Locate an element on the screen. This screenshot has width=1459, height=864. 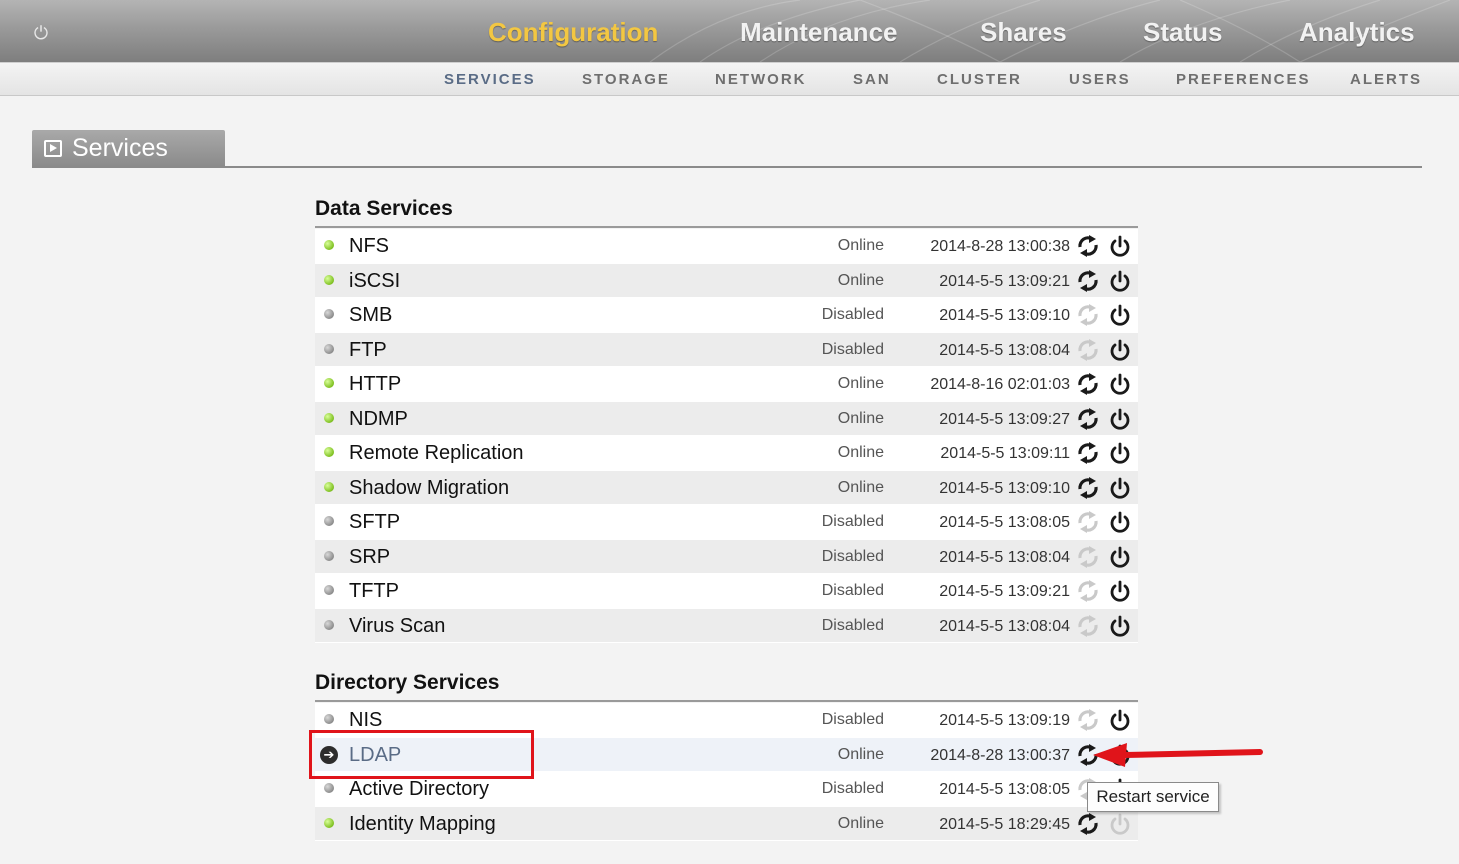
subnav-services: SERVICES is located at coordinates (490, 79).